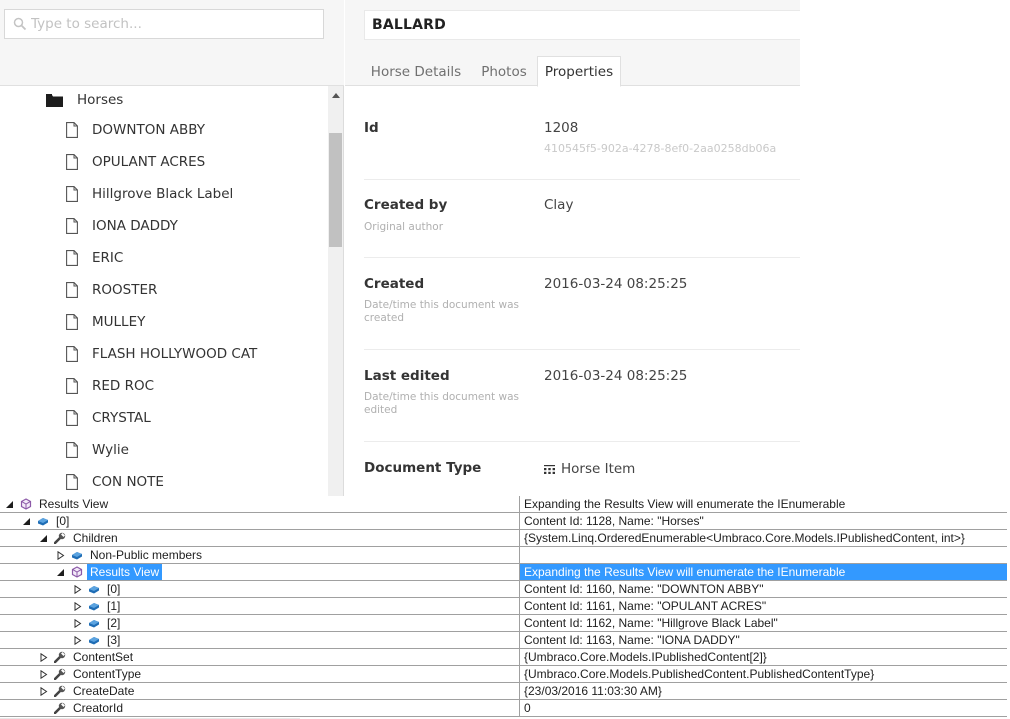 The width and height of the screenshot is (1010, 719). I want to click on watch-value-cell: Content Id: 1163, Name: "IONA DADDY", so click(763, 640).